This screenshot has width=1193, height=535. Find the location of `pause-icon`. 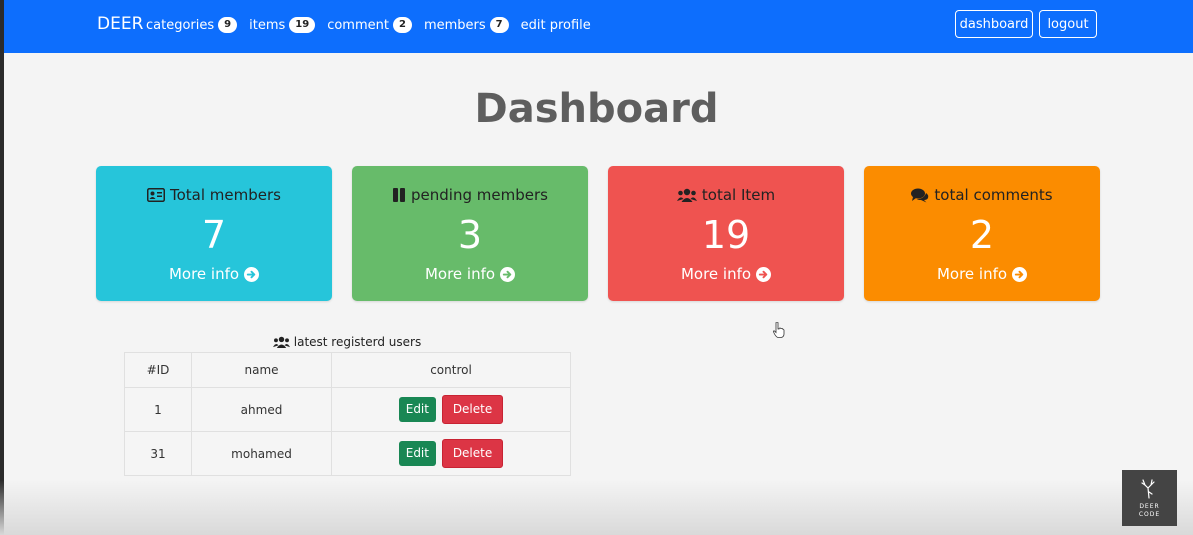

pause-icon is located at coordinates (399, 195).